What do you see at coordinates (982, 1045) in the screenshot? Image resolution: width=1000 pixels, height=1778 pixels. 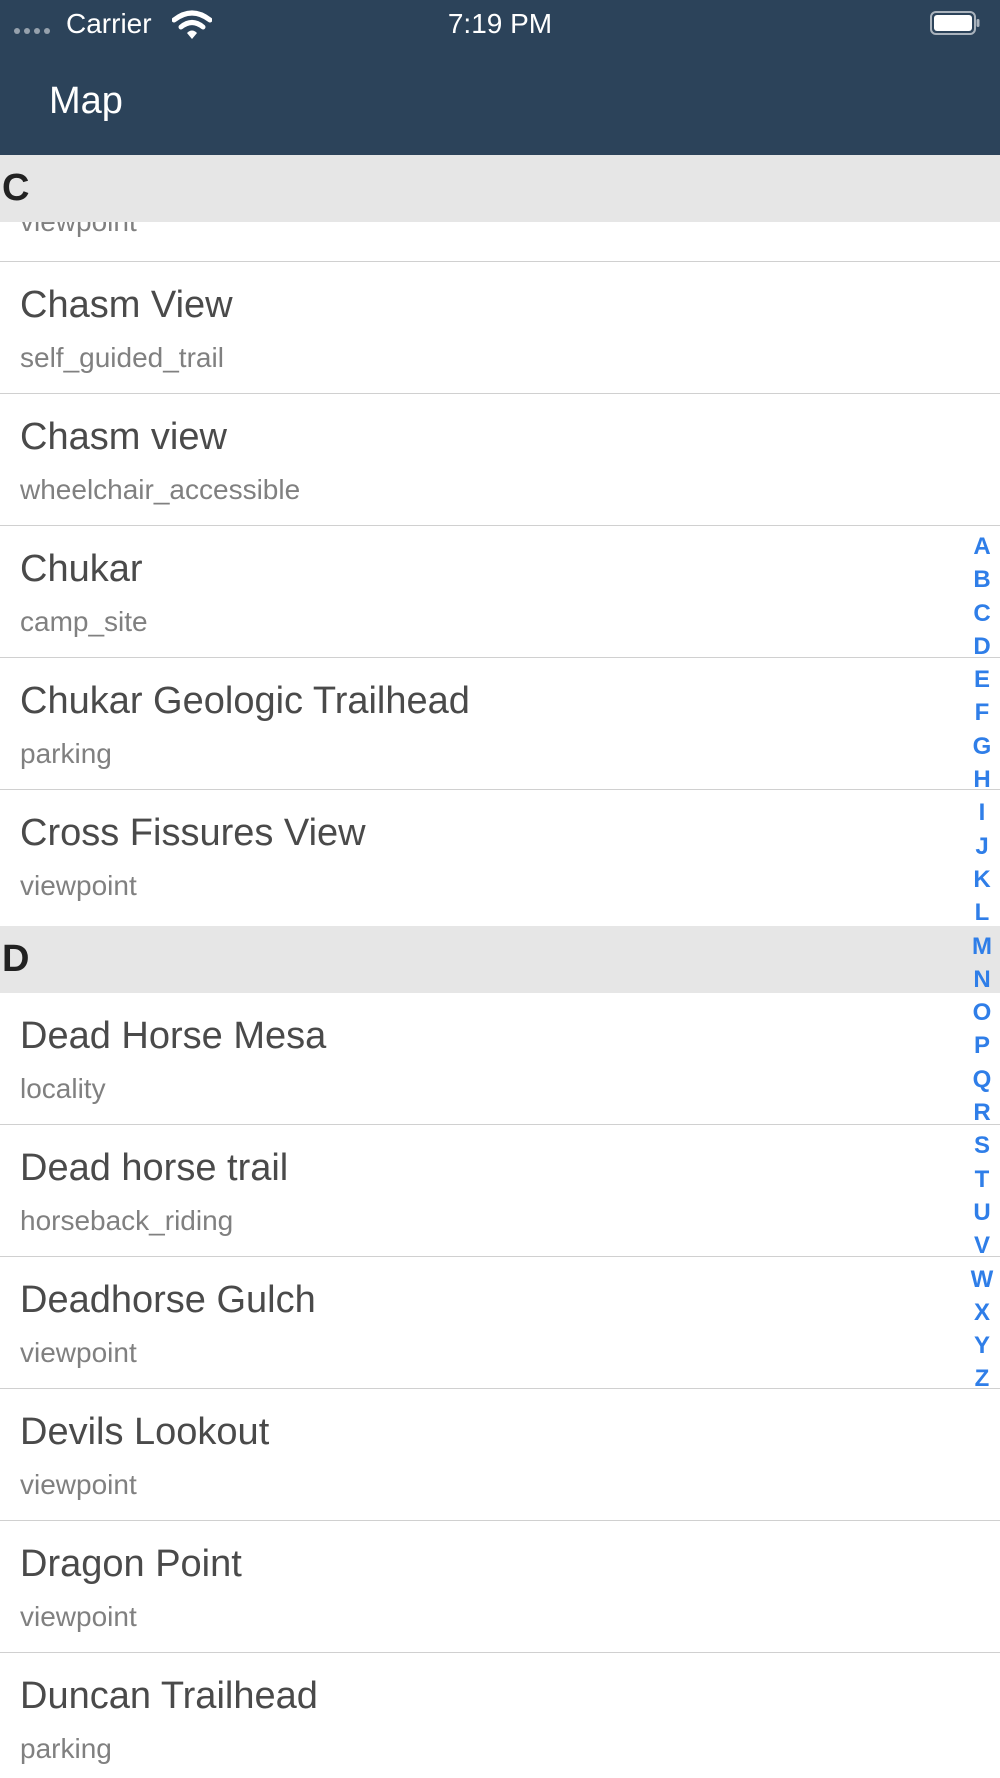 I see `index-letter-p: P` at bounding box center [982, 1045].